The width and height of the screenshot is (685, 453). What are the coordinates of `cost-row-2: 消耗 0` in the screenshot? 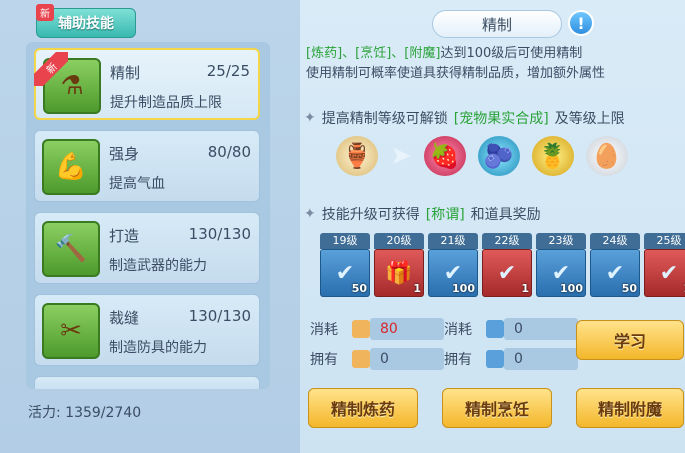 It's located at (511, 329).